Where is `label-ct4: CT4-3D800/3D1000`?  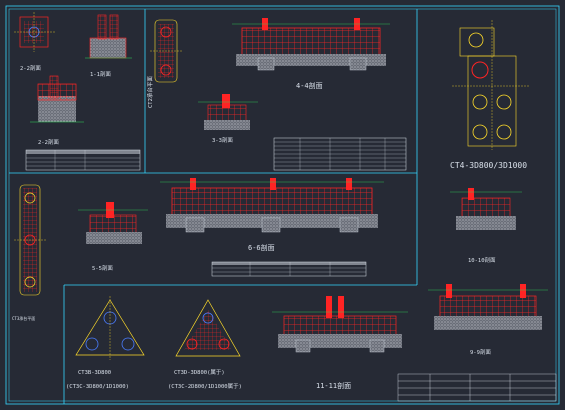
label-ct4: CT4-3D800/3D1000 is located at coordinates (488, 165).